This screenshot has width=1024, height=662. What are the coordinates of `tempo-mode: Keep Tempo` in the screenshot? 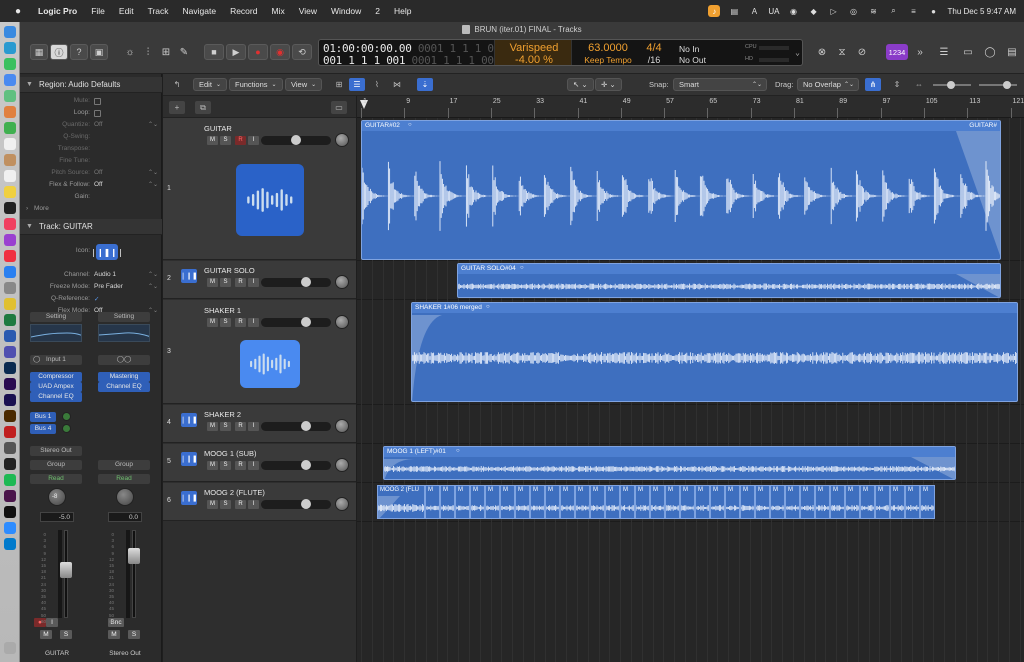 It's located at (608, 60).